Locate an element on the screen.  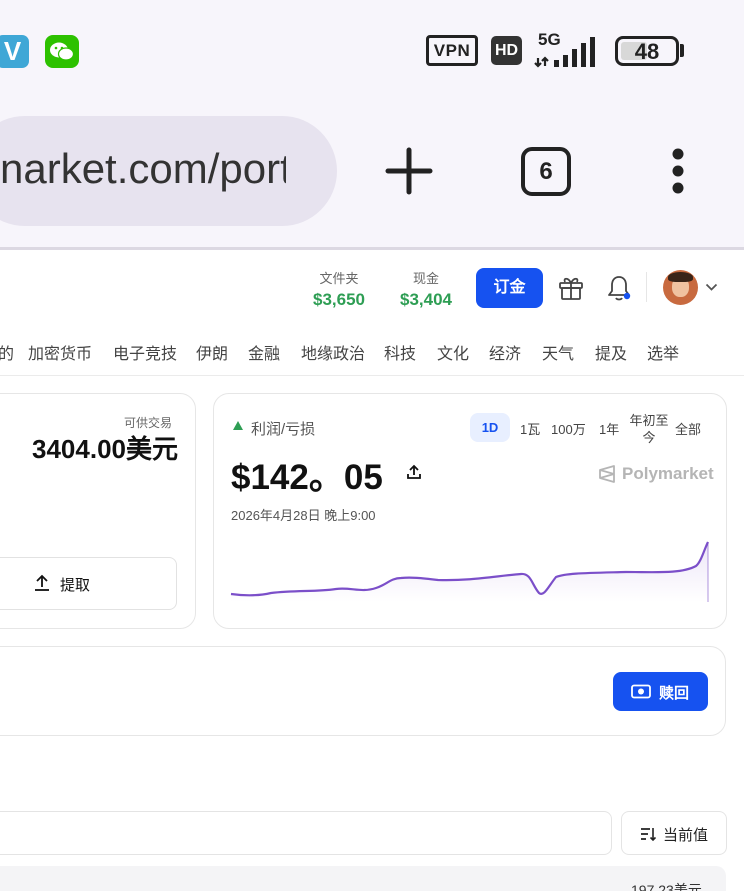
sort-label: 当前值 is located at coordinates (686, 835).